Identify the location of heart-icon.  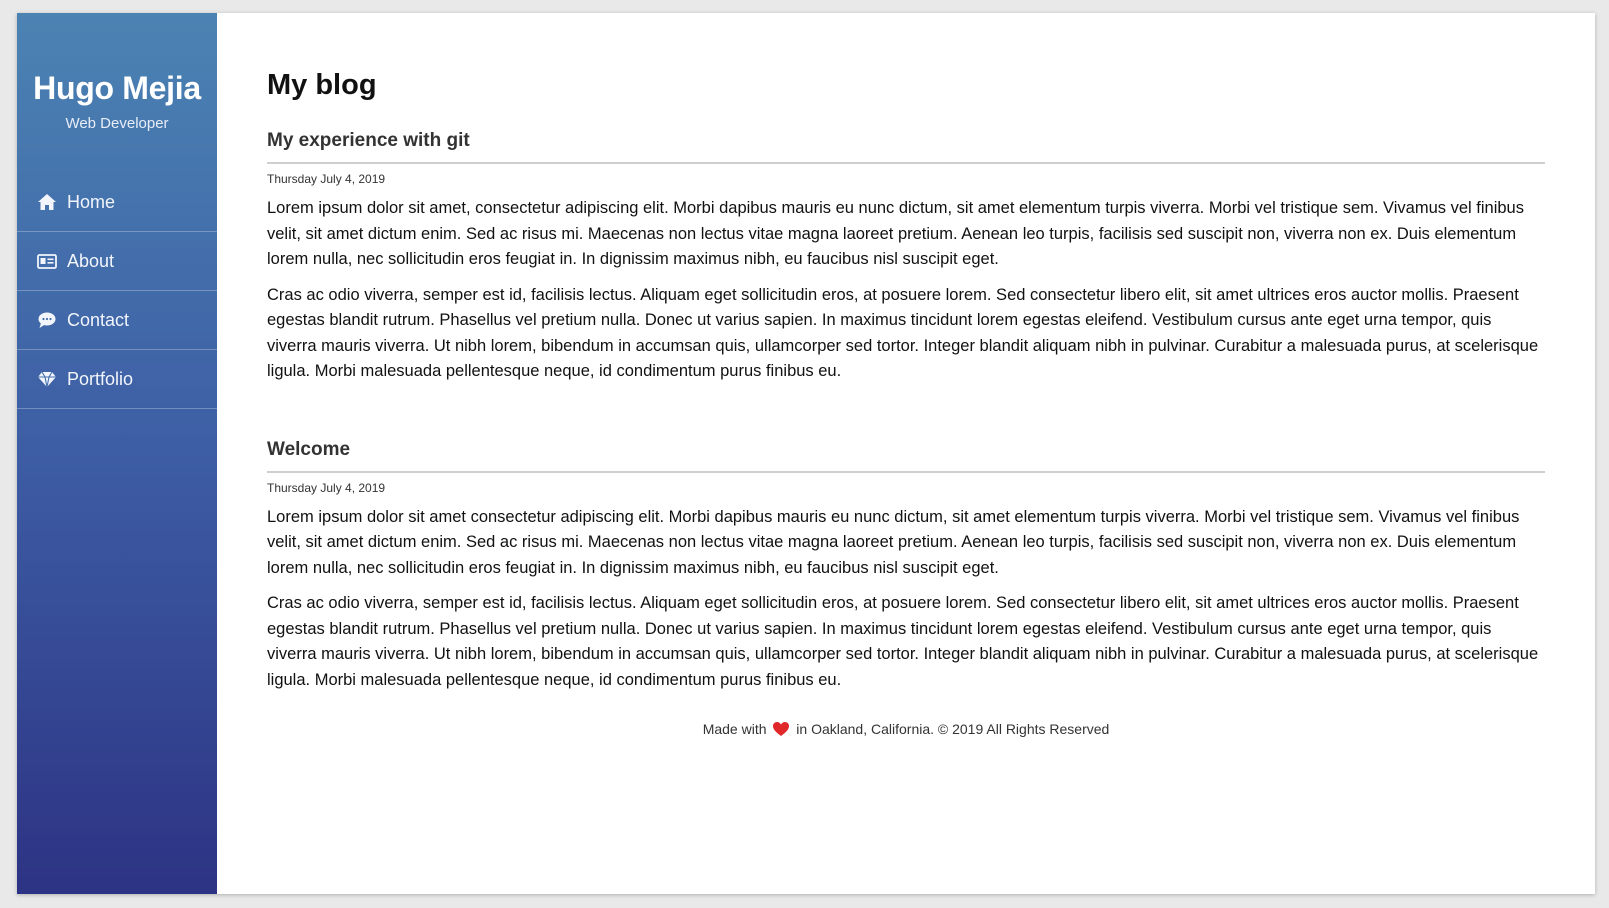
(781, 730).